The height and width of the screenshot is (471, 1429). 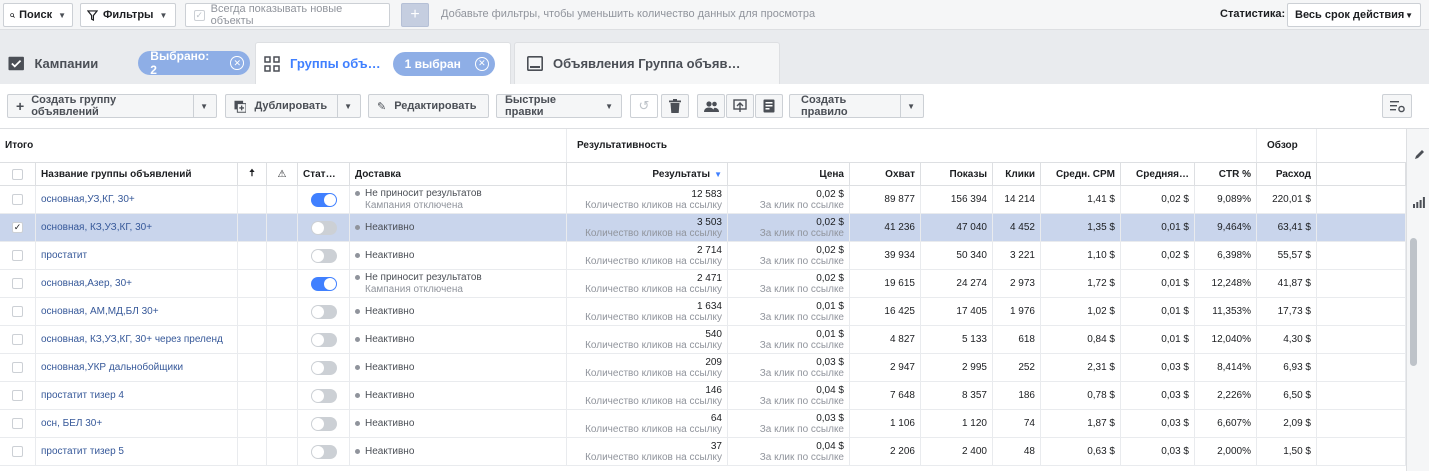 What do you see at coordinates (1354, 15) in the screenshot?
I see `stats-period-select: Весь срок действия ▼` at bounding box center [1354, 15].